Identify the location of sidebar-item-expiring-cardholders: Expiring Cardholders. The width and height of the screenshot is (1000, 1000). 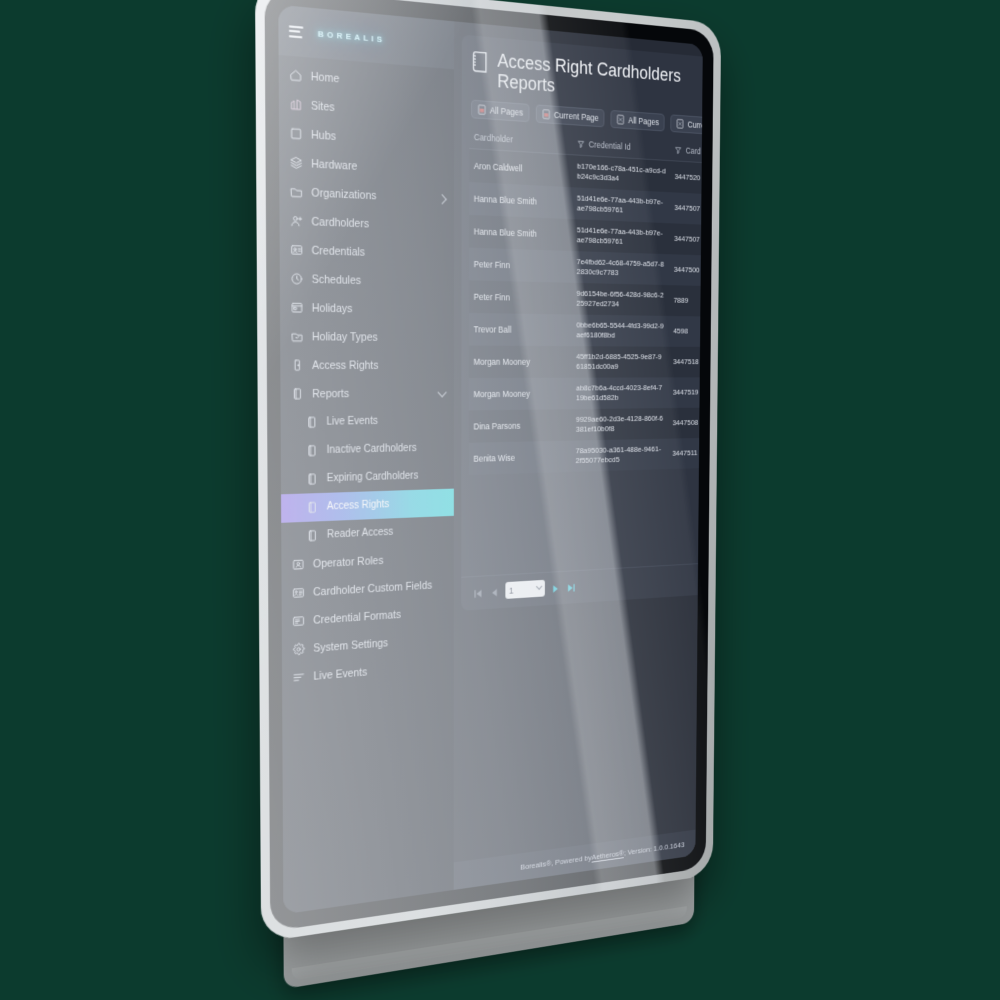
(367, 477).